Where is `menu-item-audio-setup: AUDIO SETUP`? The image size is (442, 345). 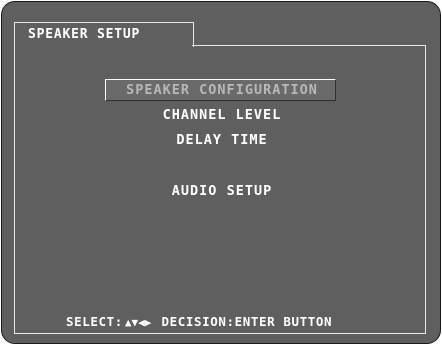
menu-item-audio-setup: AUDIO SETUP is located at coordinates (222, 191).